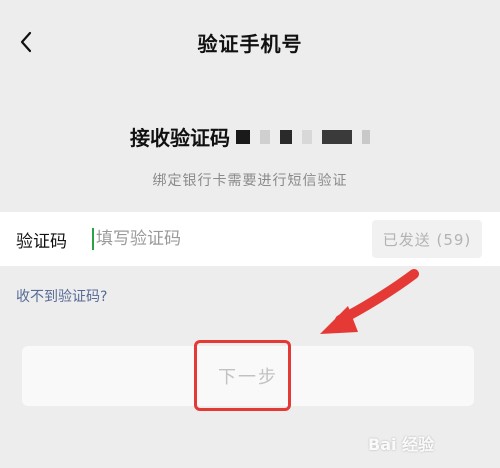  What do you see at coordinates (226, 239) in the screenshot?
I see `verification-code-input` at bounding box center [226, 239].